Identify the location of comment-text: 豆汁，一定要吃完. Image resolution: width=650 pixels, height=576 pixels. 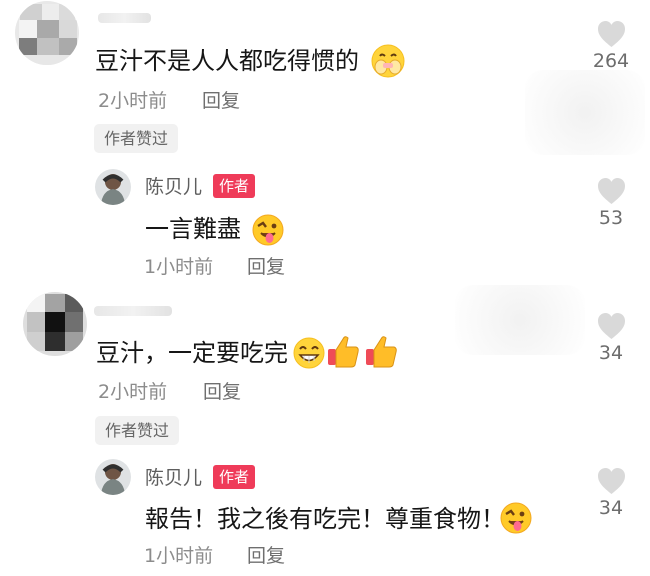
(192, 353).